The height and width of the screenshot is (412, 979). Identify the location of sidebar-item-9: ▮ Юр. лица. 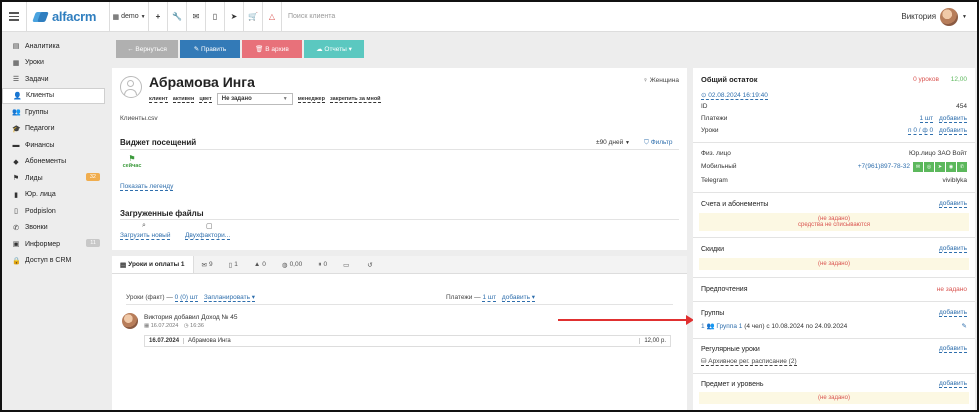
(54, 195).